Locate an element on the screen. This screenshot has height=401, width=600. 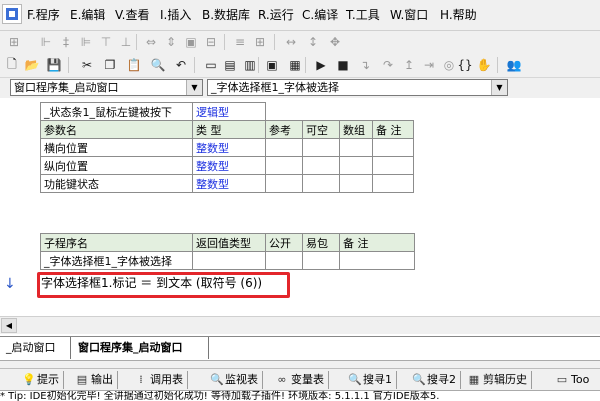
view-split-icon: ▥ is located at coordinates (250, 65).